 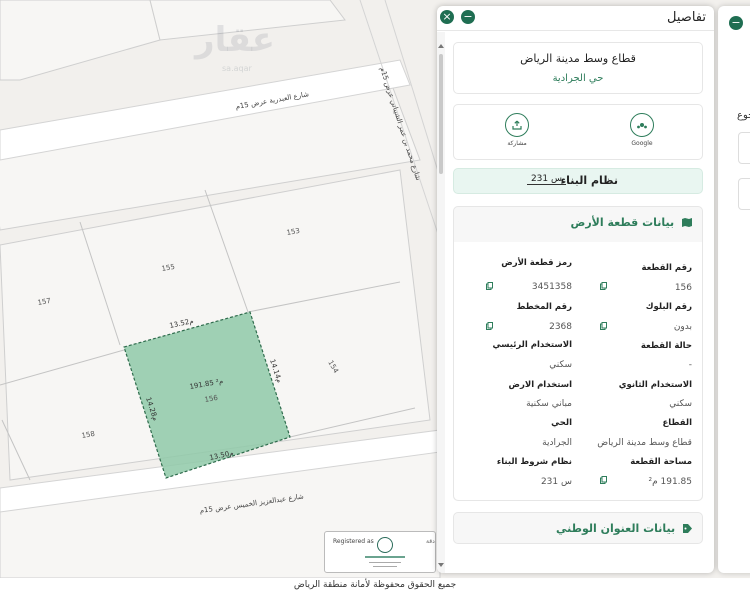 What do you see at coordinates (644, 443) in the screenshot?
I see `sector-value: قطاع وسط مدينة الرياض` at bounding box center [644, 443].